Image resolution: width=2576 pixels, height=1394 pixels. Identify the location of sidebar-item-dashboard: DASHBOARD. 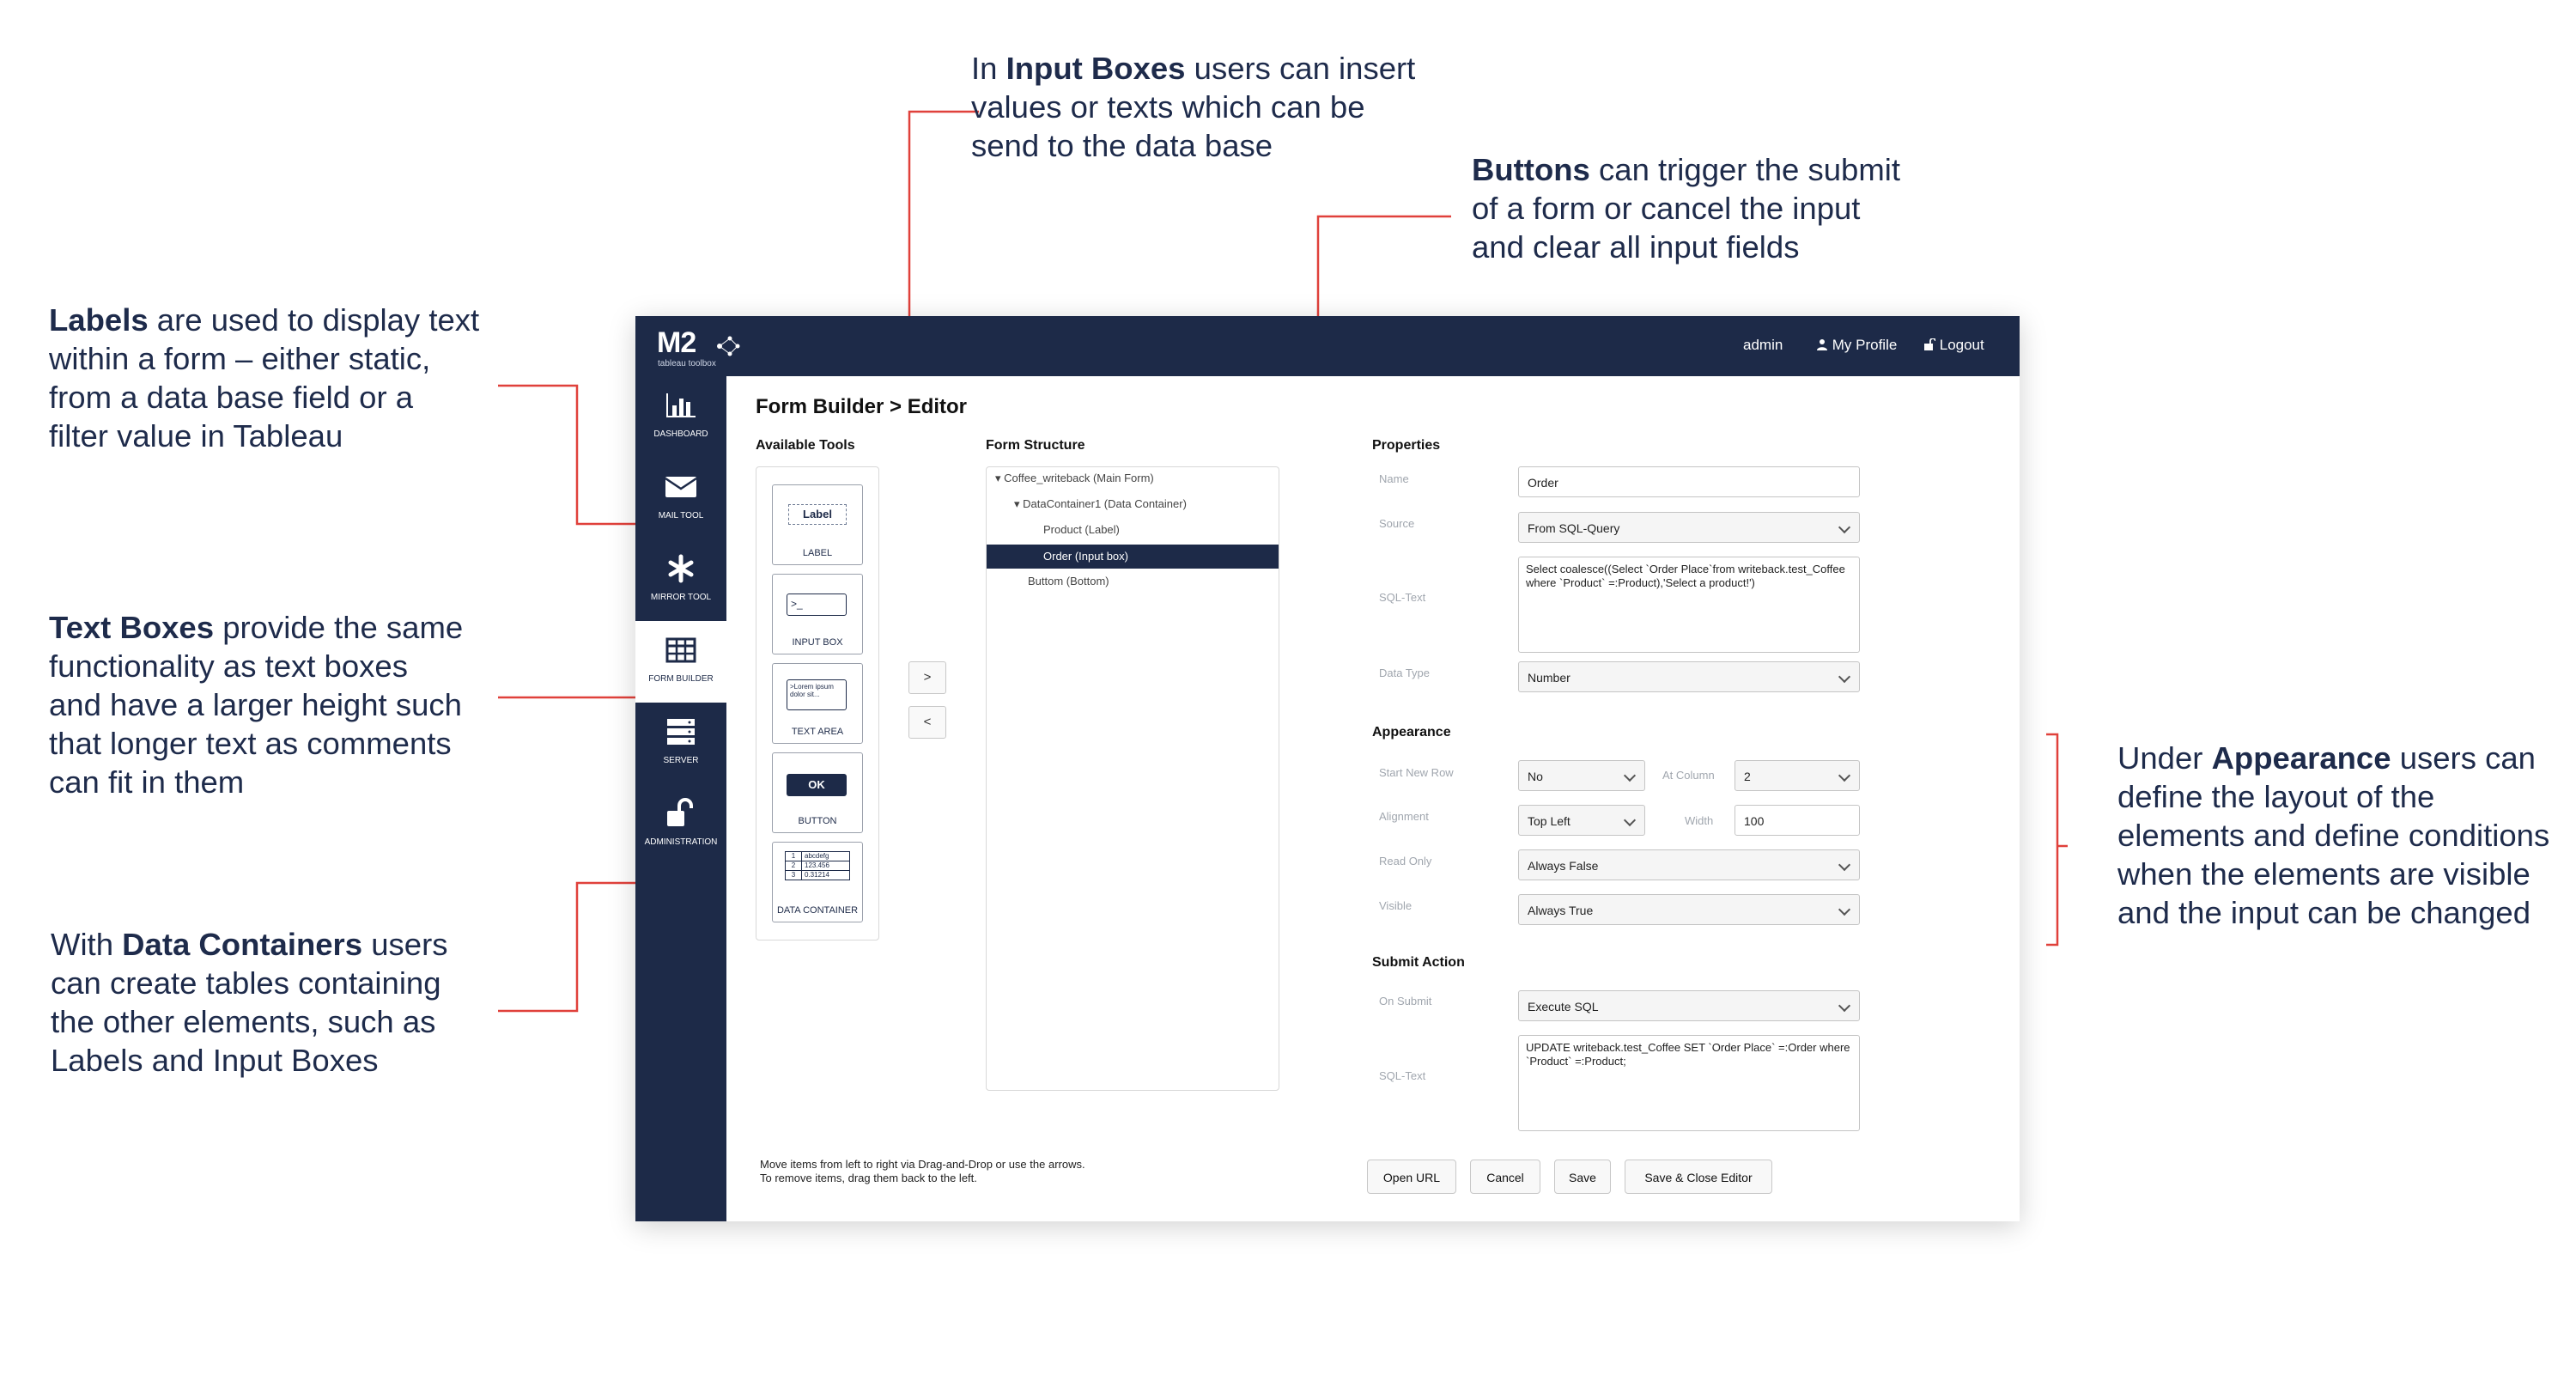
(680, 417).